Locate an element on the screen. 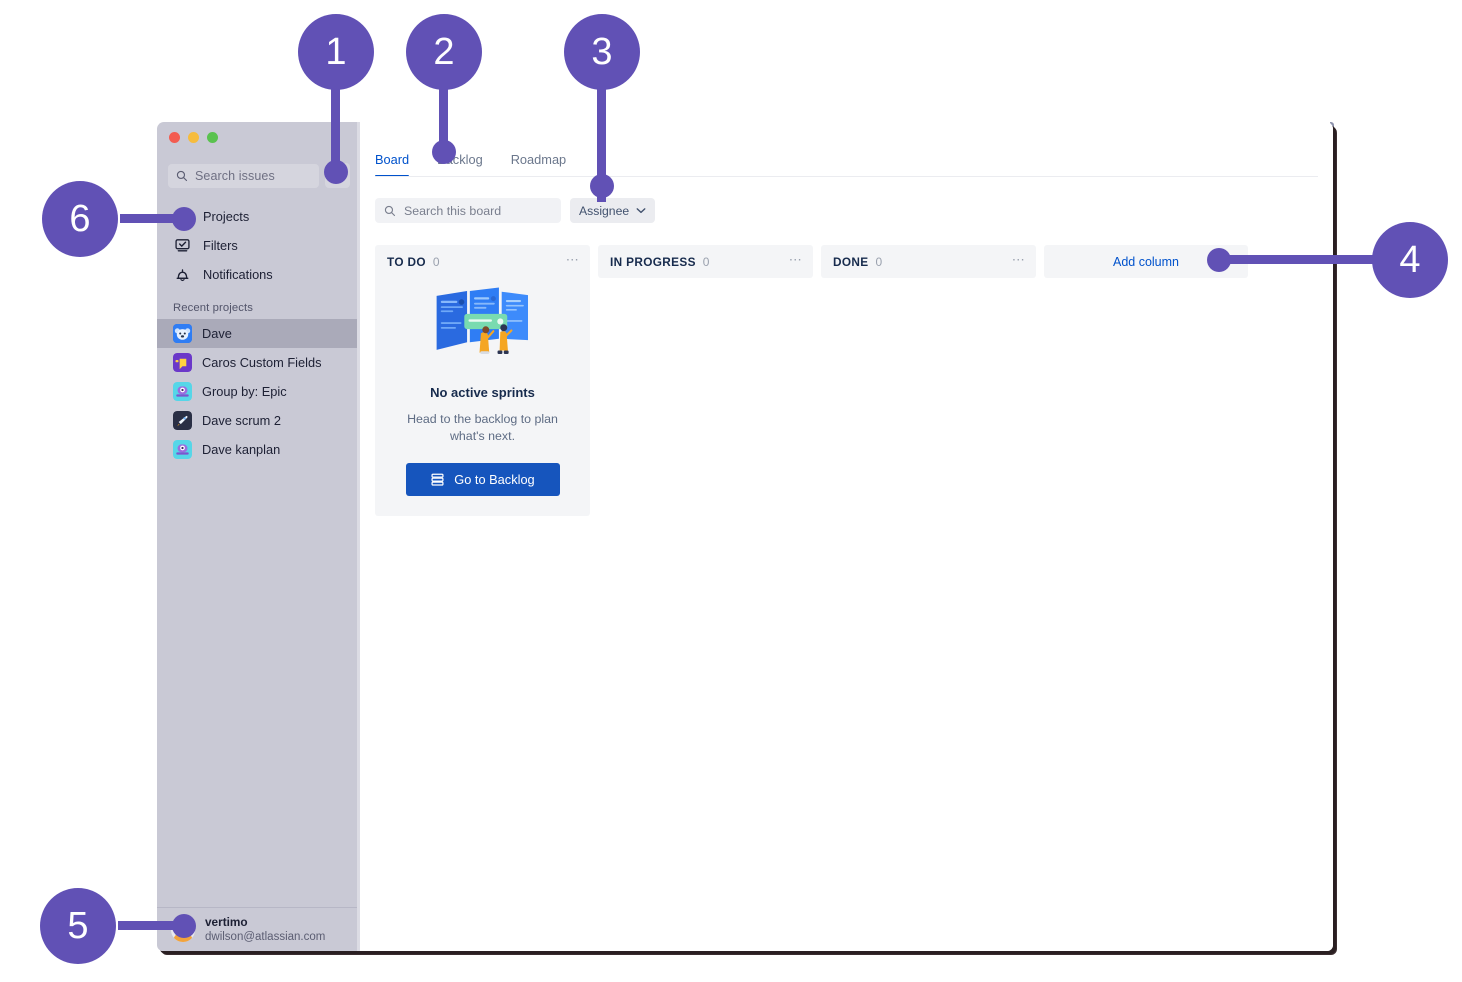 Image resolution: width=1462 pixels, height=982 pixels. callout-1-line is located at coordinates (335, 125).